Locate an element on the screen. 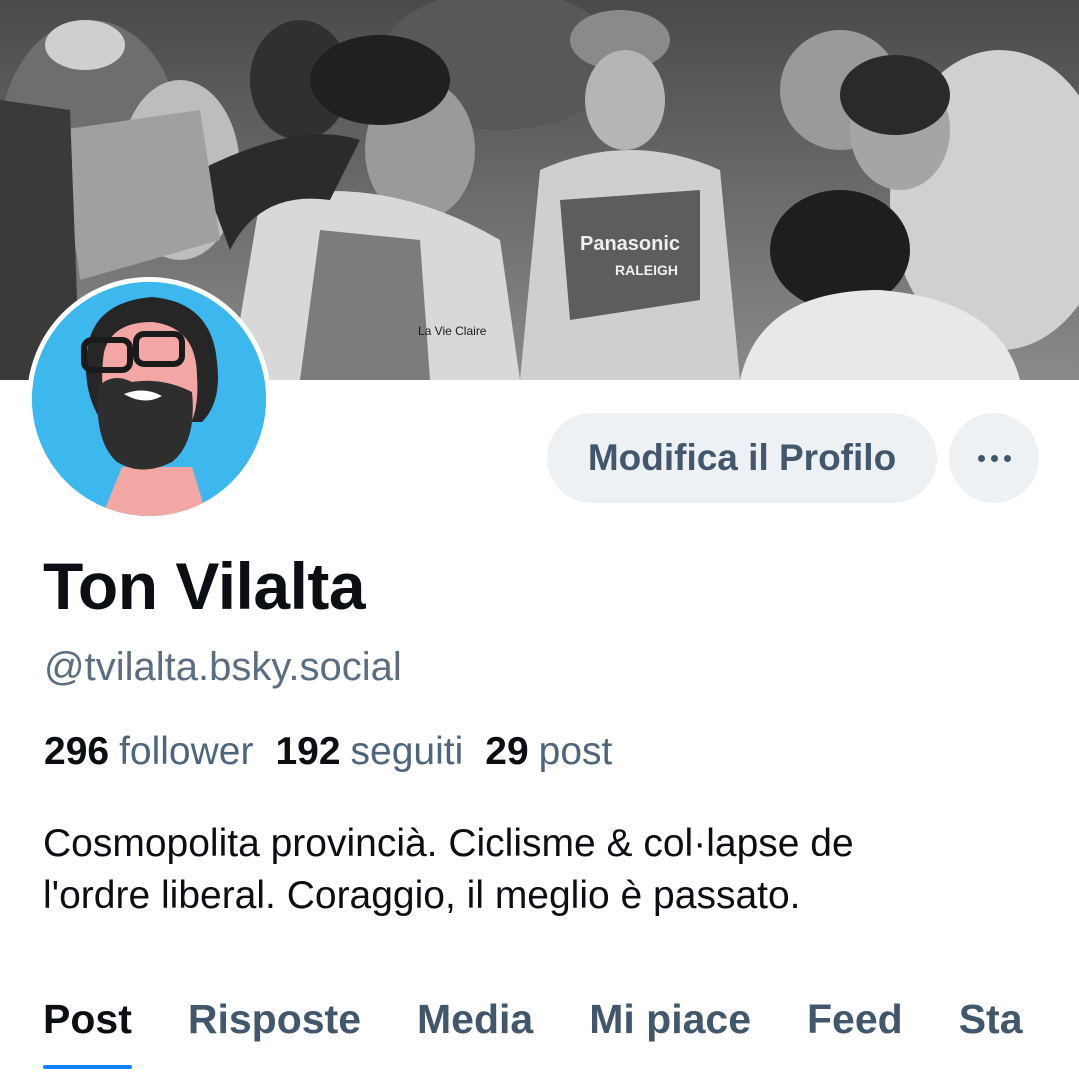 This screenshot has width=1079, height=1081. posts-label: post is located at coordinates (575, 751).